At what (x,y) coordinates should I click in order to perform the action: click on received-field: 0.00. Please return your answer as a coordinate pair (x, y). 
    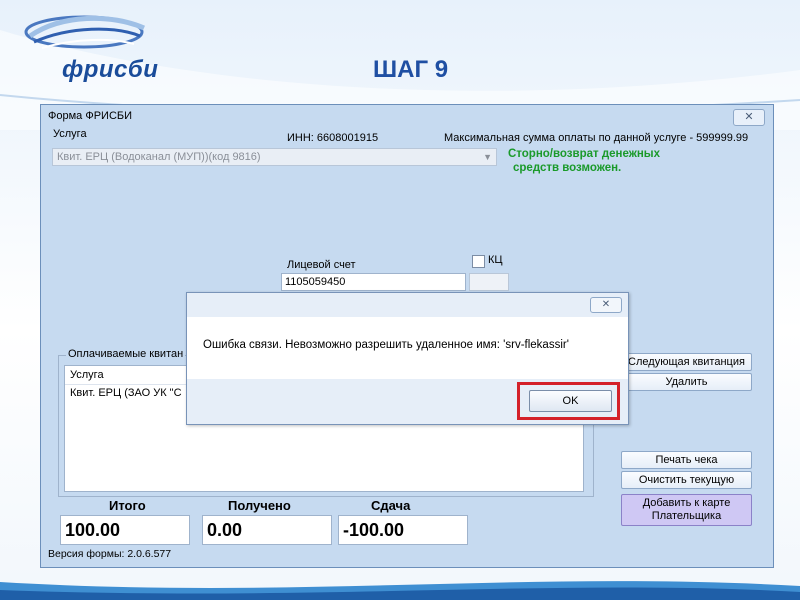
    Looking at the image, I should click on (267, 530).